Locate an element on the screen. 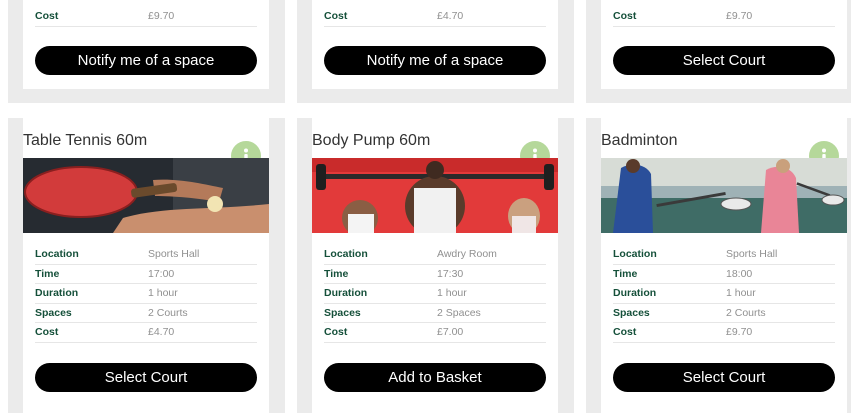 The width and height of the screenshot is (851, 413). activity-title: Table Tennis 60m is located at coordinates (85, 140).